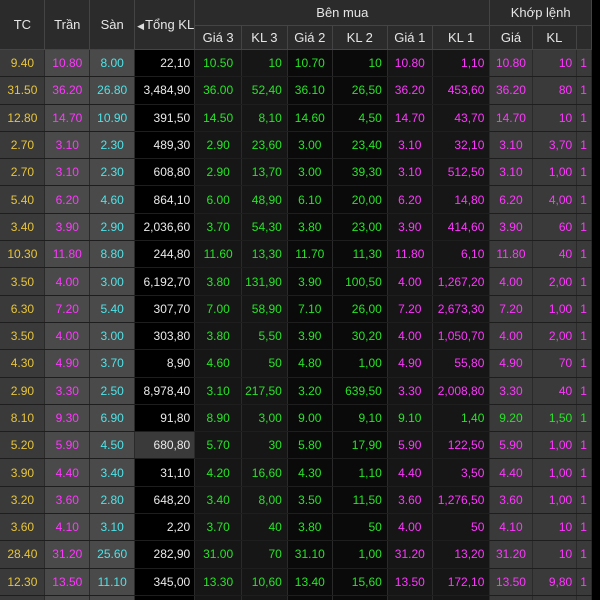  Describe the element at coordinates (410, 172) in the screenshot. I see `buy-price1-cell: 3.10` at that location.